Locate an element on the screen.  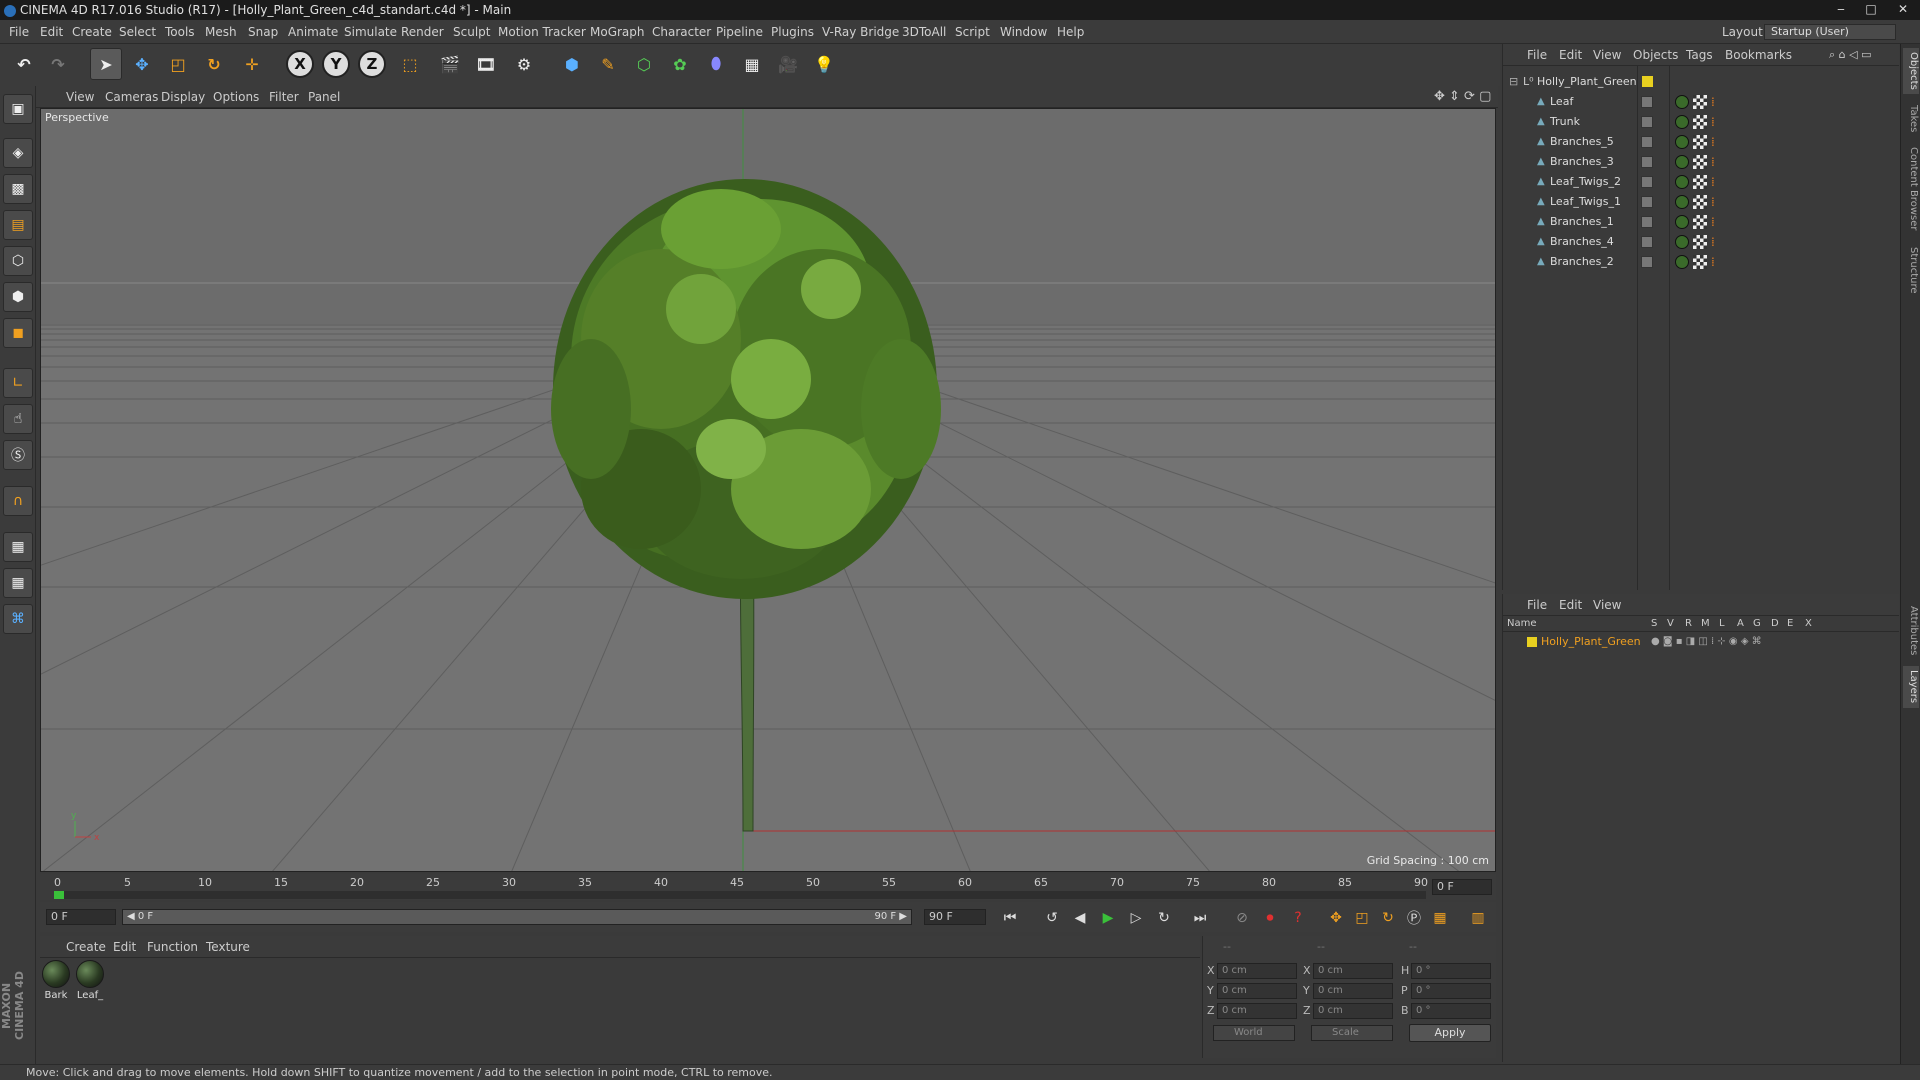
light-icon: 💡 is located at coordinates (824, 64).